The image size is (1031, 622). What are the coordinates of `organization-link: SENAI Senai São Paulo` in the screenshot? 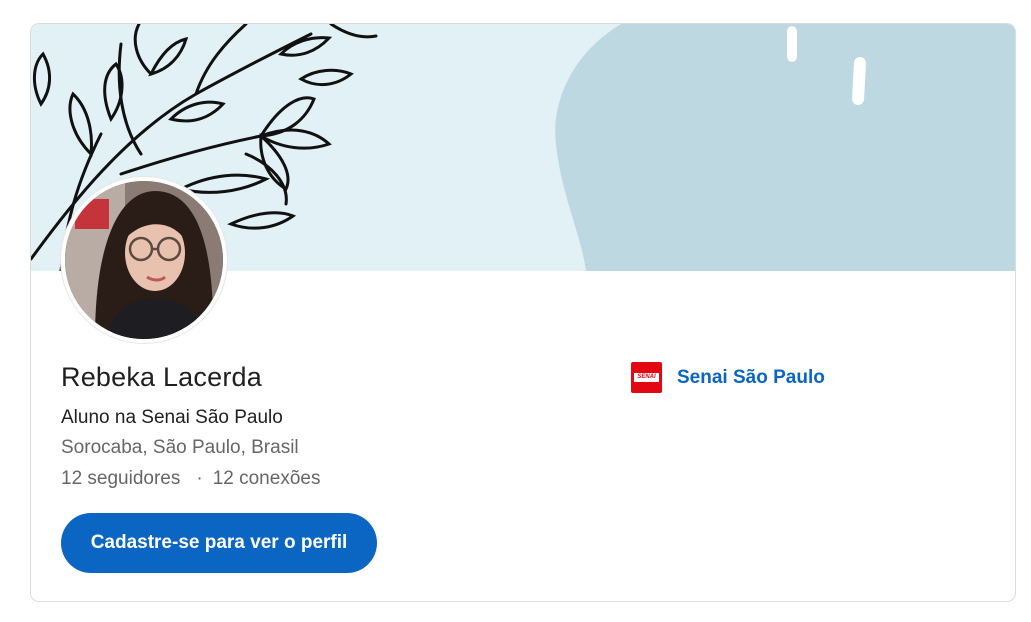 It's located at (728, 377).